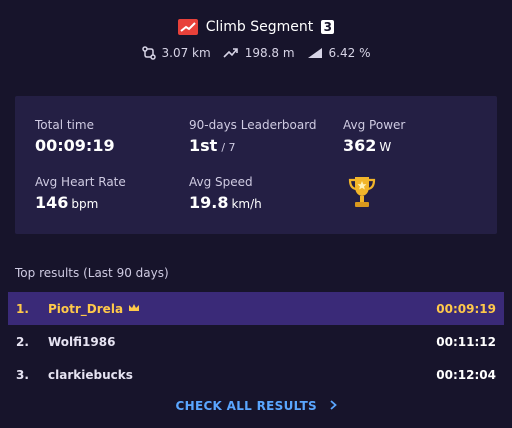  I want to click on elevation-value: 198.8 m, so click(269, 53).